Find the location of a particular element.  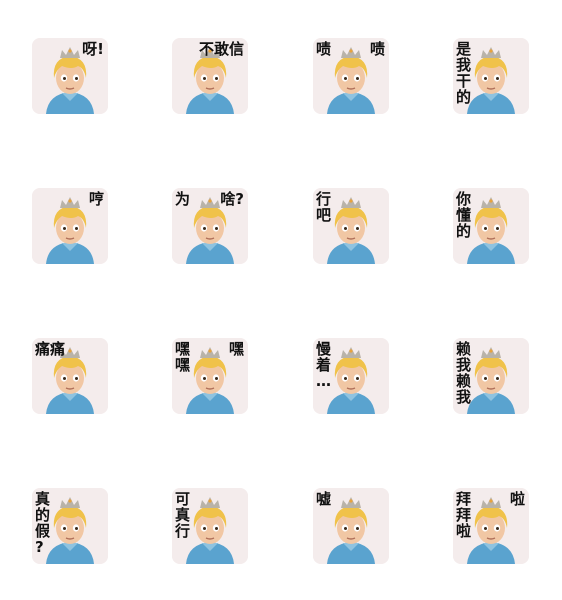

sticker-caption: 不敢信 is located at coordinates (221, 49).